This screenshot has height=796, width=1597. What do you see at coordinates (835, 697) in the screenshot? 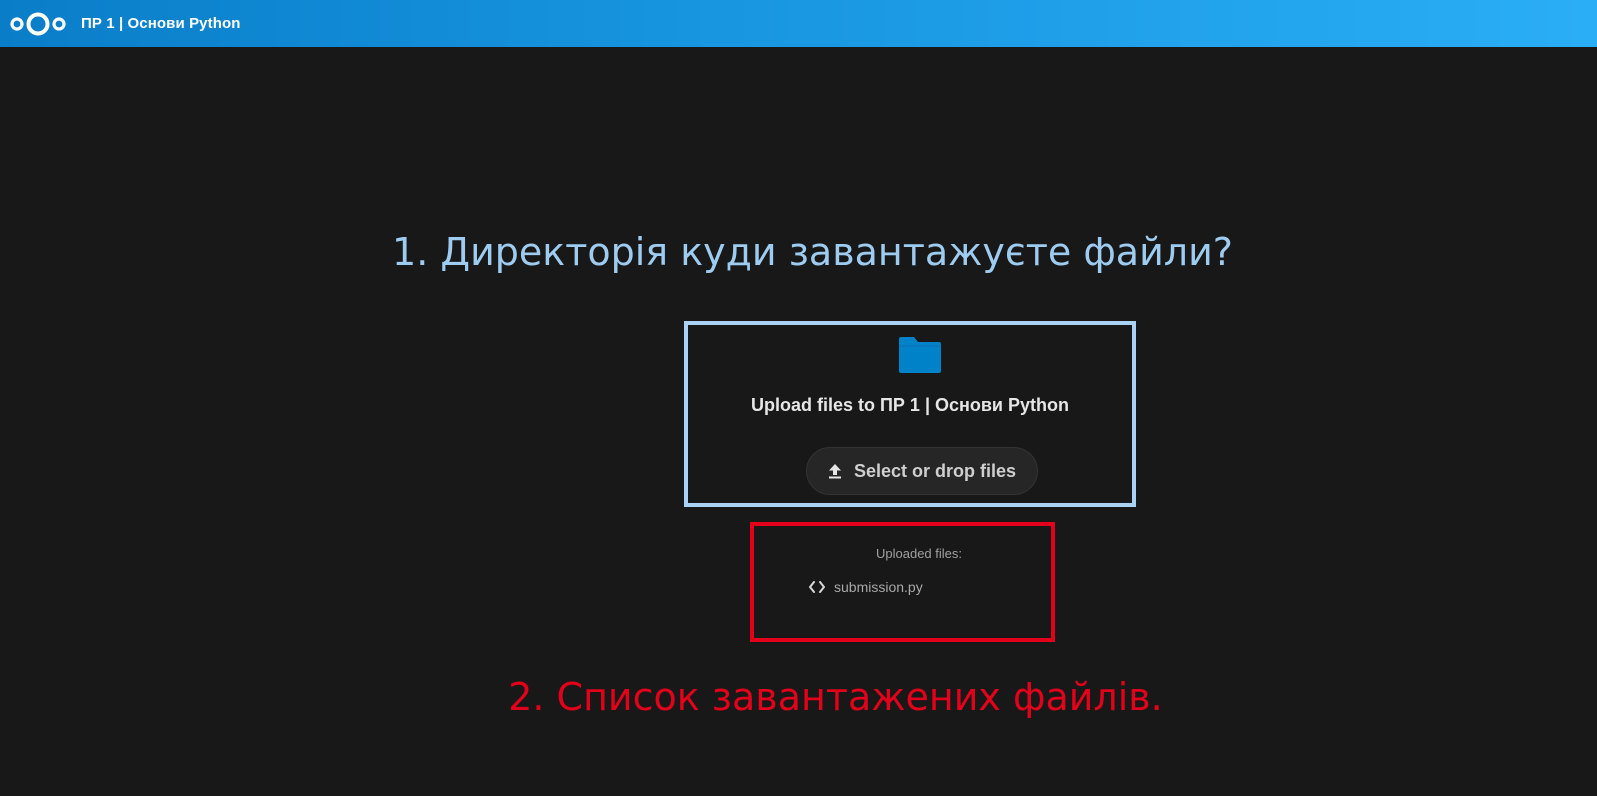
I see `annotation-step-2: 2. Список завантажених файлів.` at bounding box center [835, 697].